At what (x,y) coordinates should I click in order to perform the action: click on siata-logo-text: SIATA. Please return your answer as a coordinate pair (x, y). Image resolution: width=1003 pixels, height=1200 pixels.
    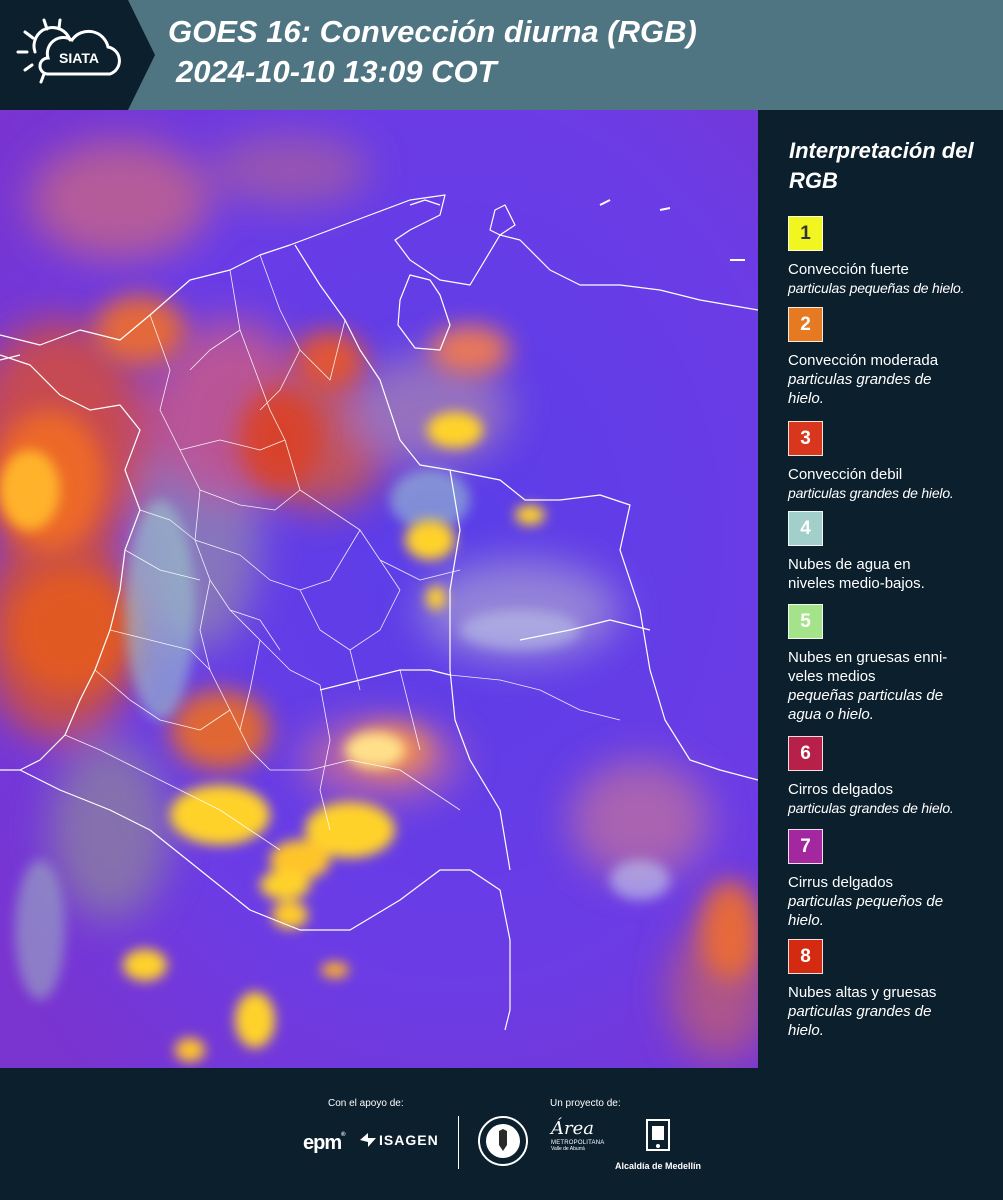
    Looking at the image, I should click on (79, 58).